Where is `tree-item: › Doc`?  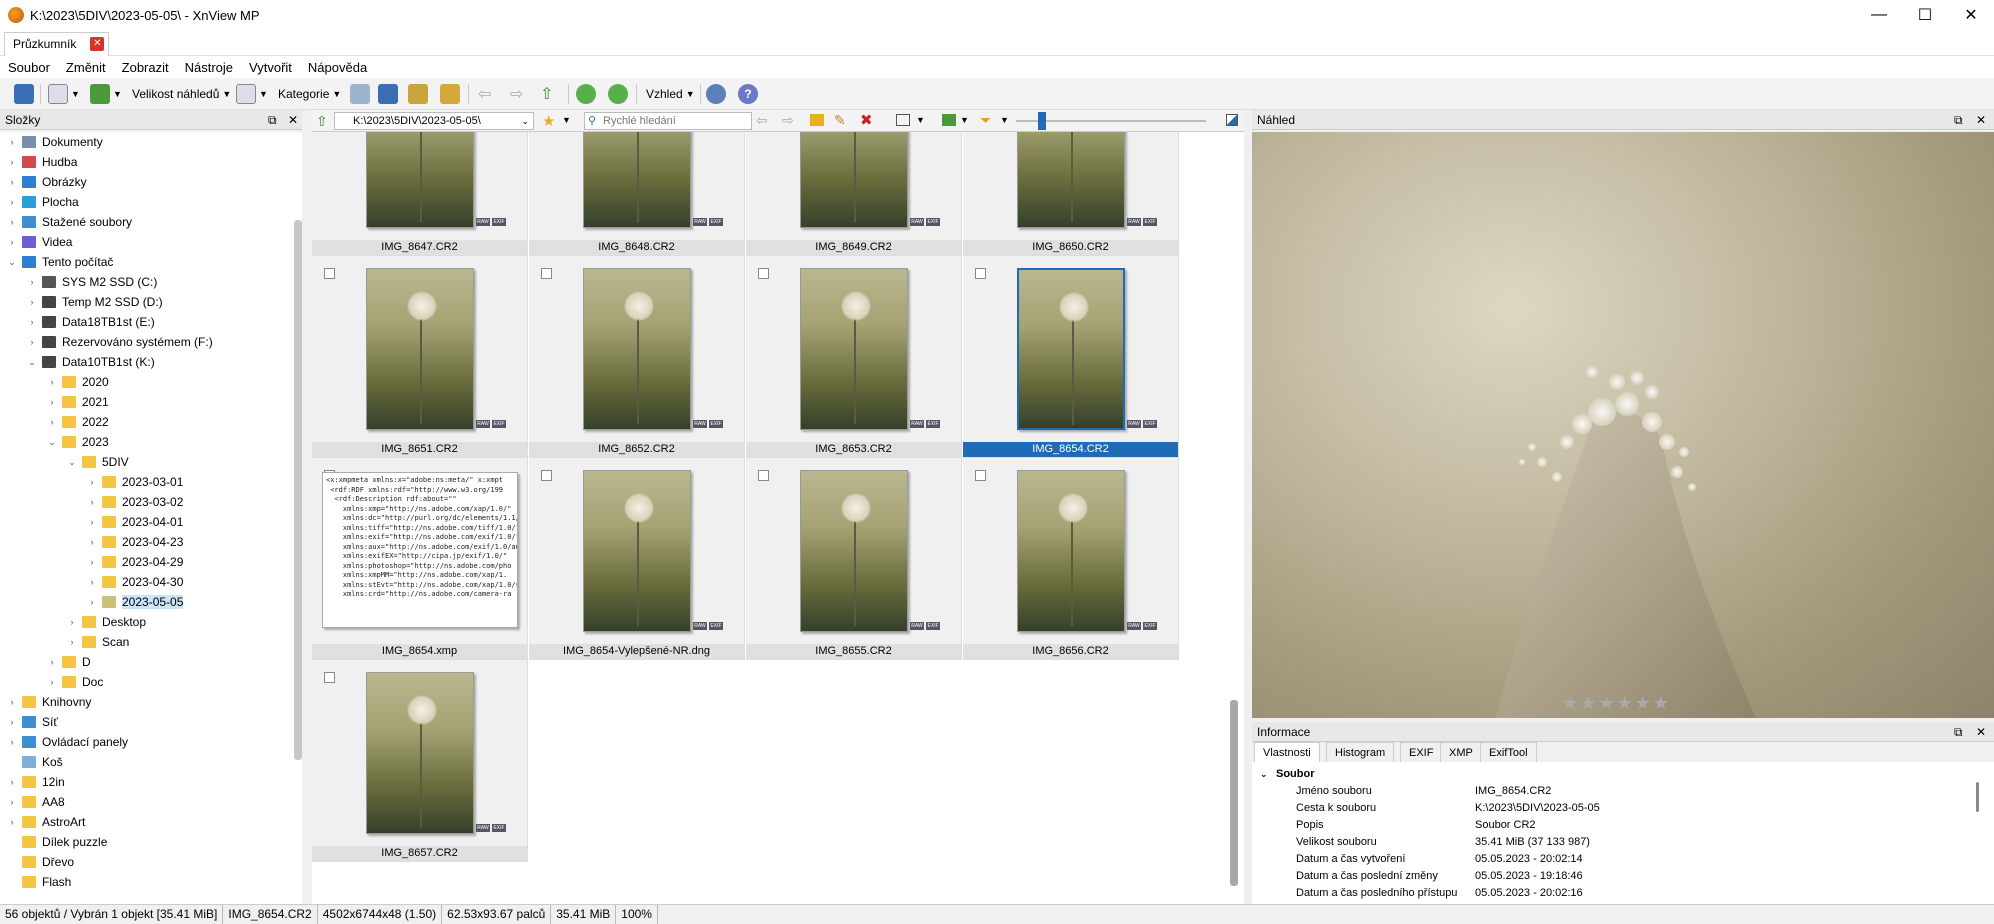 tree-item: › Doc is located at coordinates (75, 682).